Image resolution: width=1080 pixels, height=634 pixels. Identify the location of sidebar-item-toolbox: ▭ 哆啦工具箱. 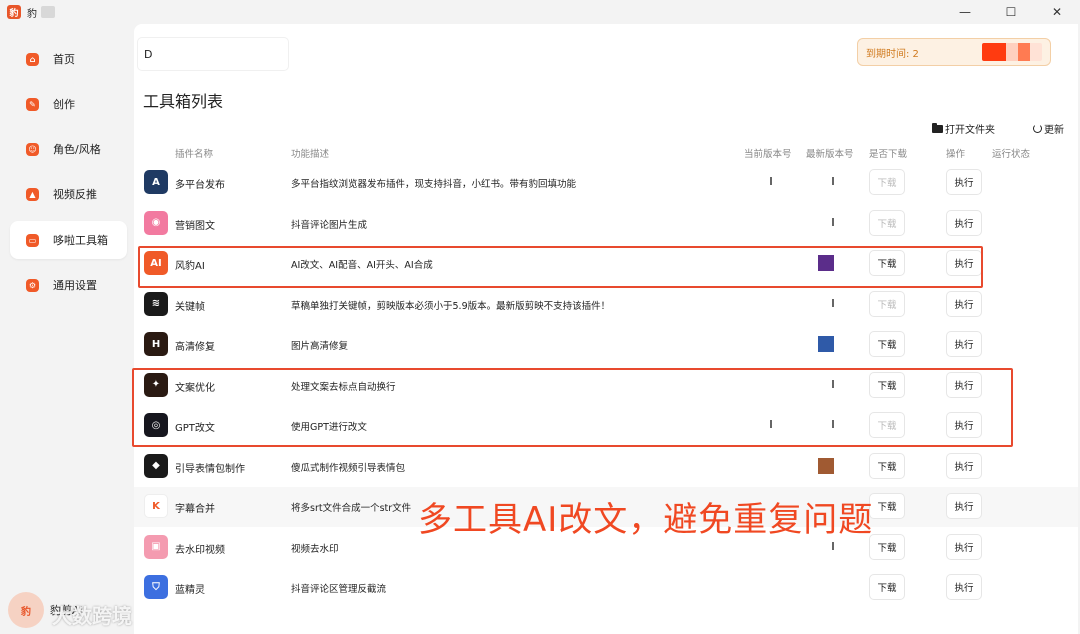
(68, 240).